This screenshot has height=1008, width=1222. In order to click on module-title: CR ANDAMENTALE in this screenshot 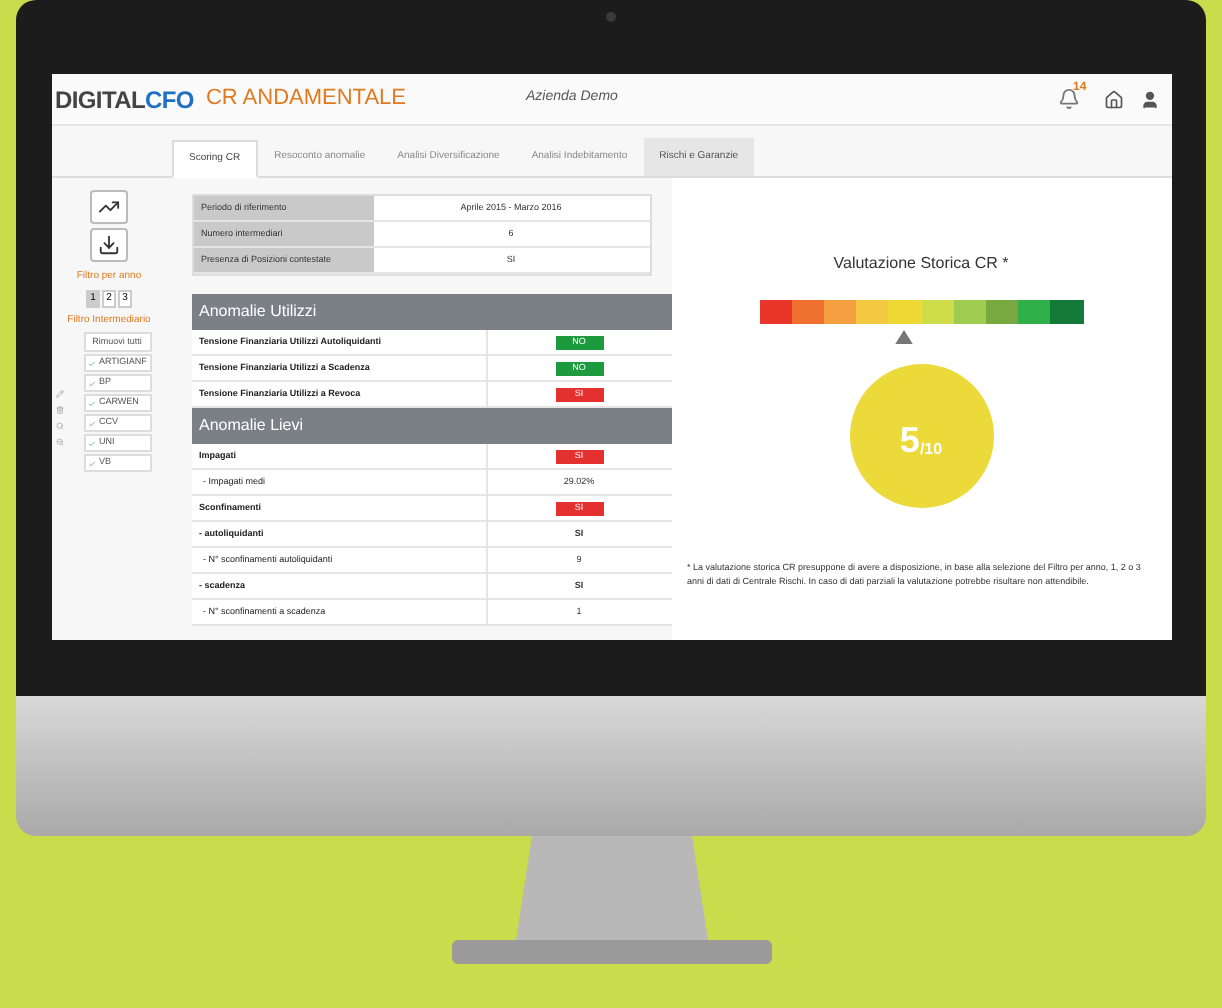, I will do `click(305, 99)`.